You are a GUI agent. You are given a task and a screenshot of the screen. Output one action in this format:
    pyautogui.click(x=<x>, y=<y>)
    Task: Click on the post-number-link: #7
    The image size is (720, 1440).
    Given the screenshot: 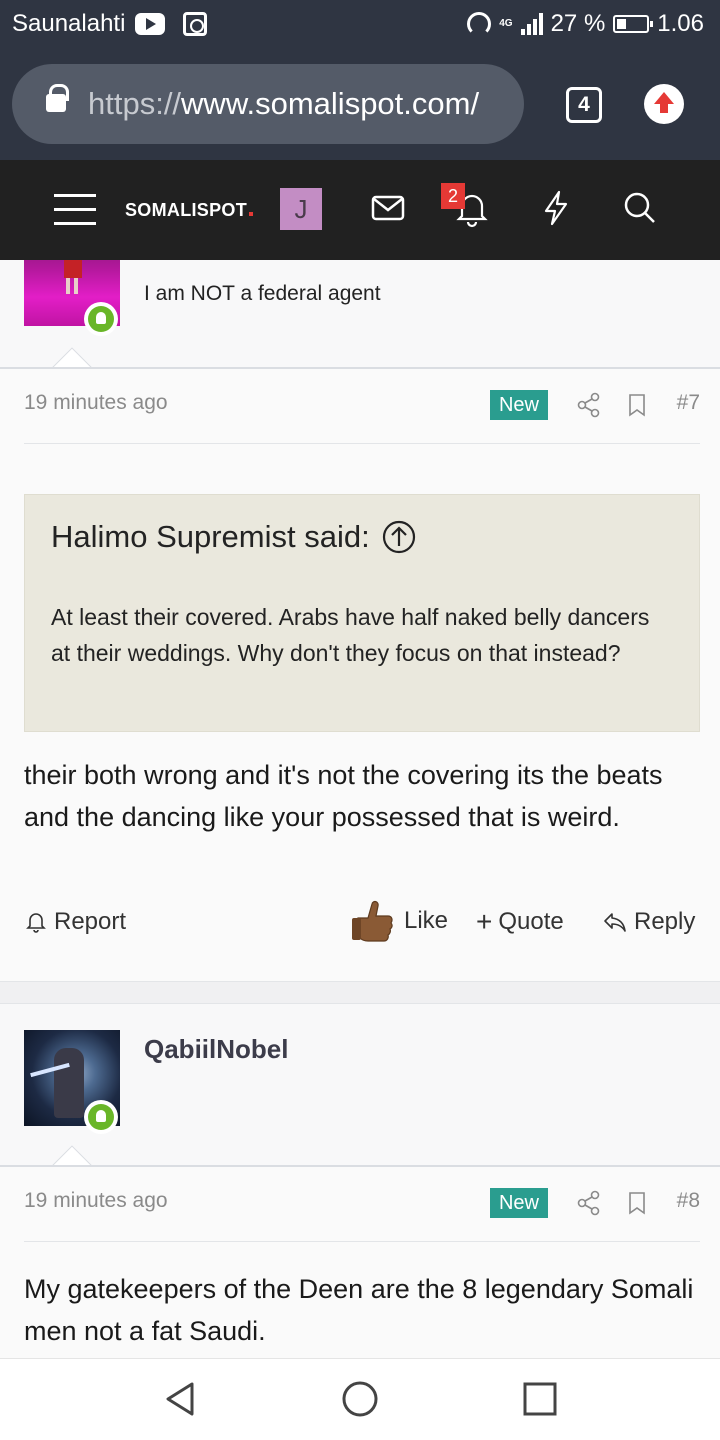 What is the action you would take?
    pyautogui.click(x=688, y=403)
    